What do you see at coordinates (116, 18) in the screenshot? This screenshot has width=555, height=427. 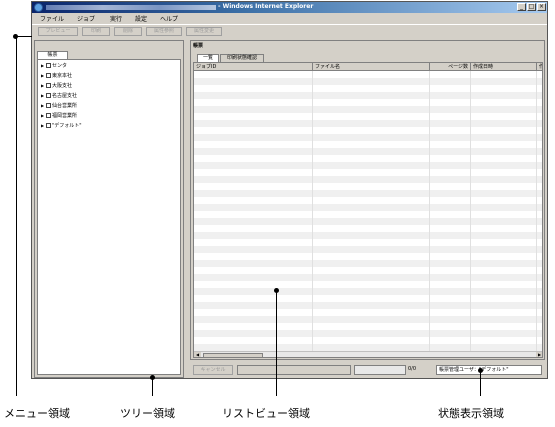 I see `menu-run: 実行` at bounding box center [116, 18].